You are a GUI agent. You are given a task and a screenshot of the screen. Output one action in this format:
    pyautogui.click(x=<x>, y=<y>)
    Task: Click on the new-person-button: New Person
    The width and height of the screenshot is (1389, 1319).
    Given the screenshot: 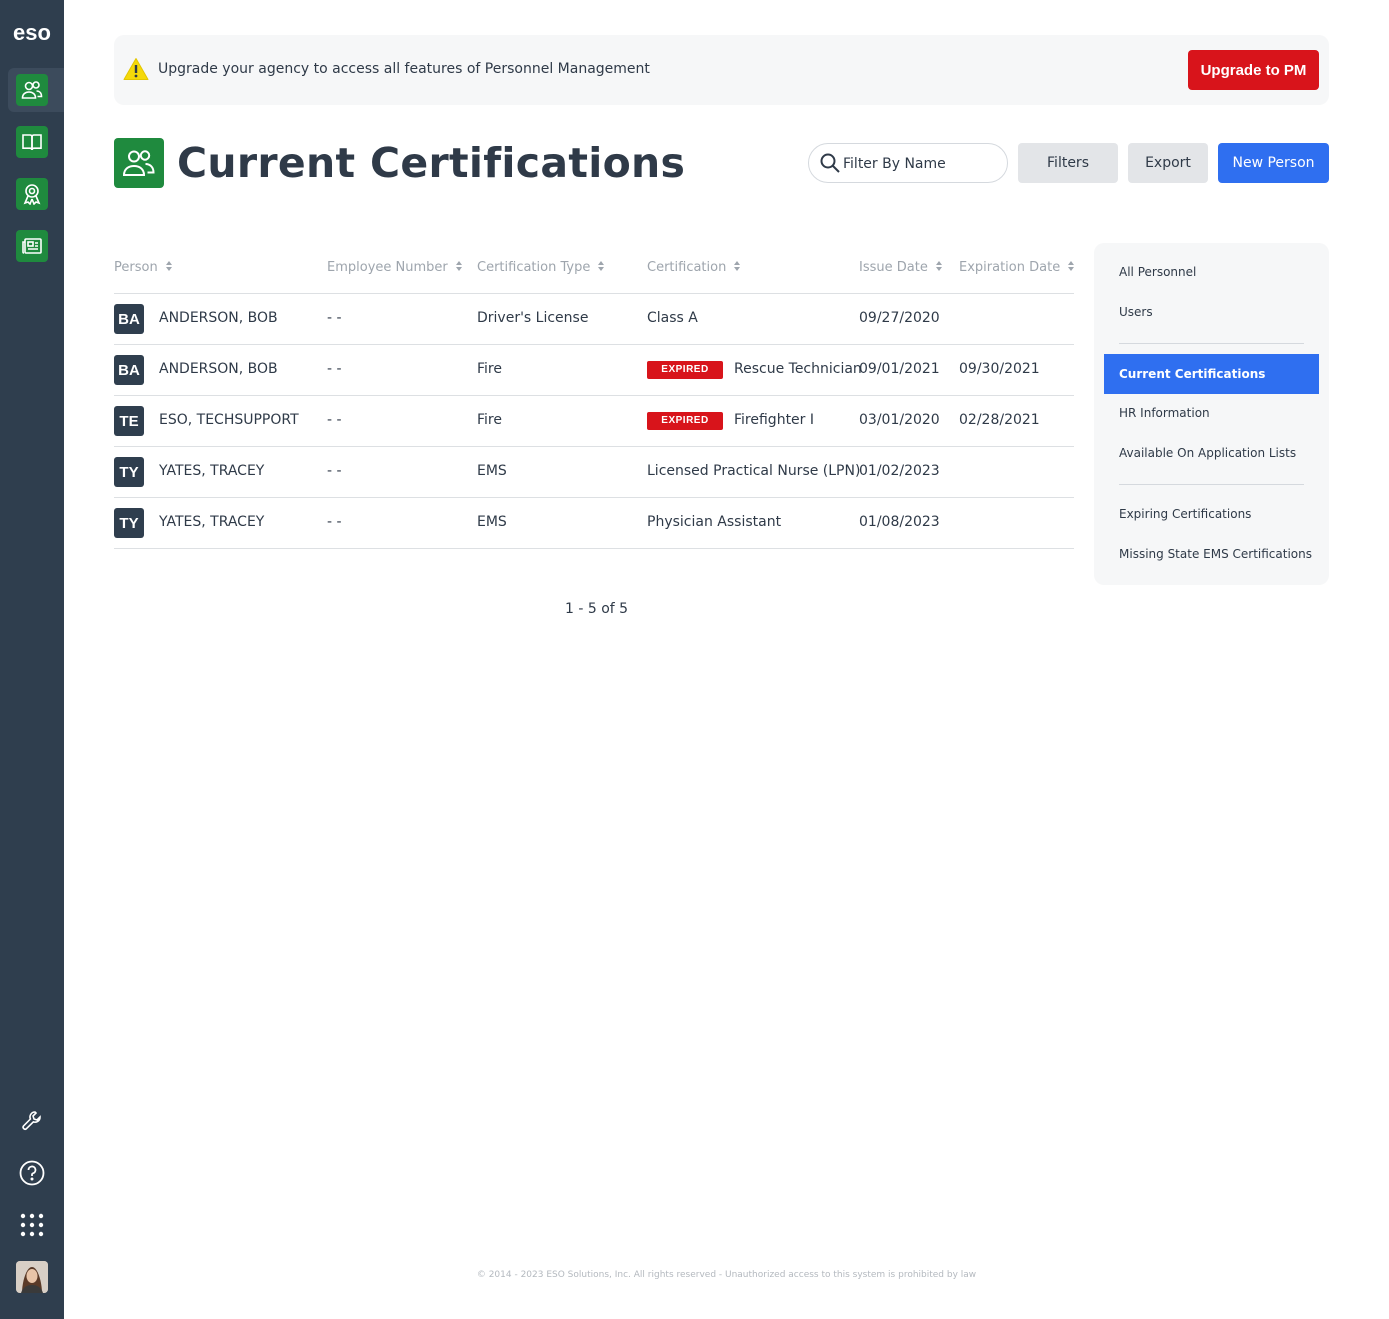 What is the action you would take?
    pyautogui.click(x=1273, y=163)
    